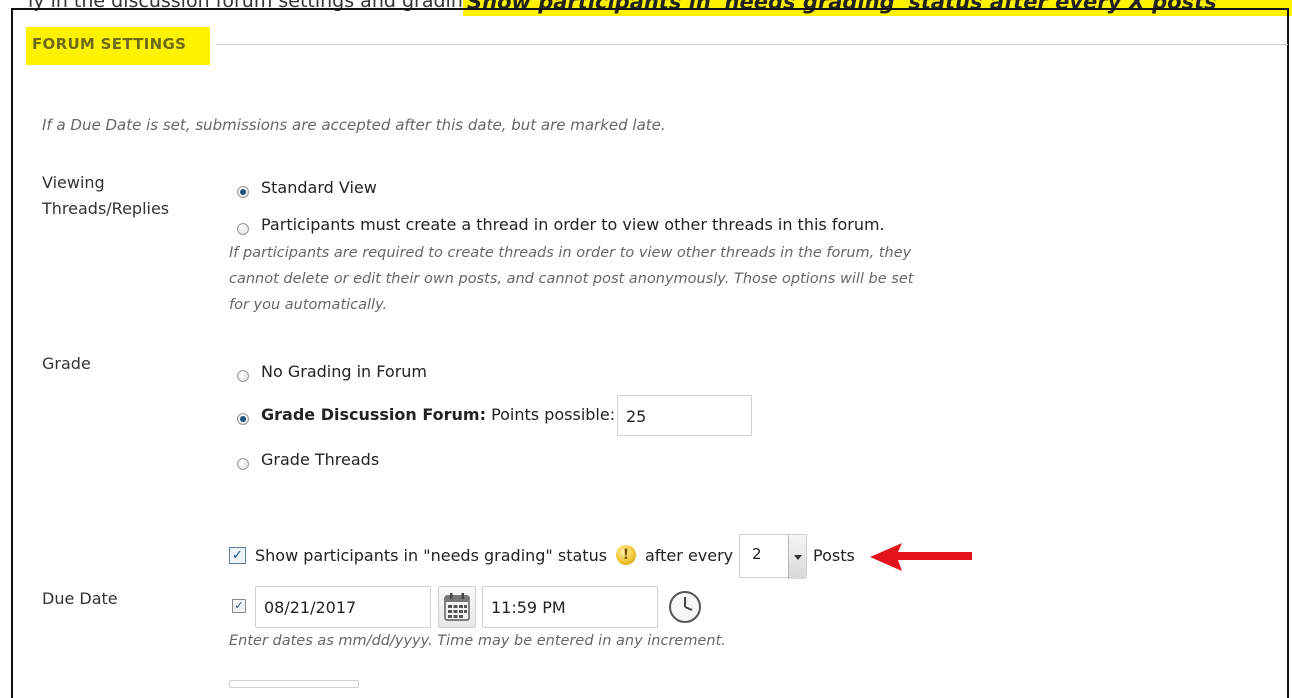  I want to click on time-picker-button, so click(685, 607).